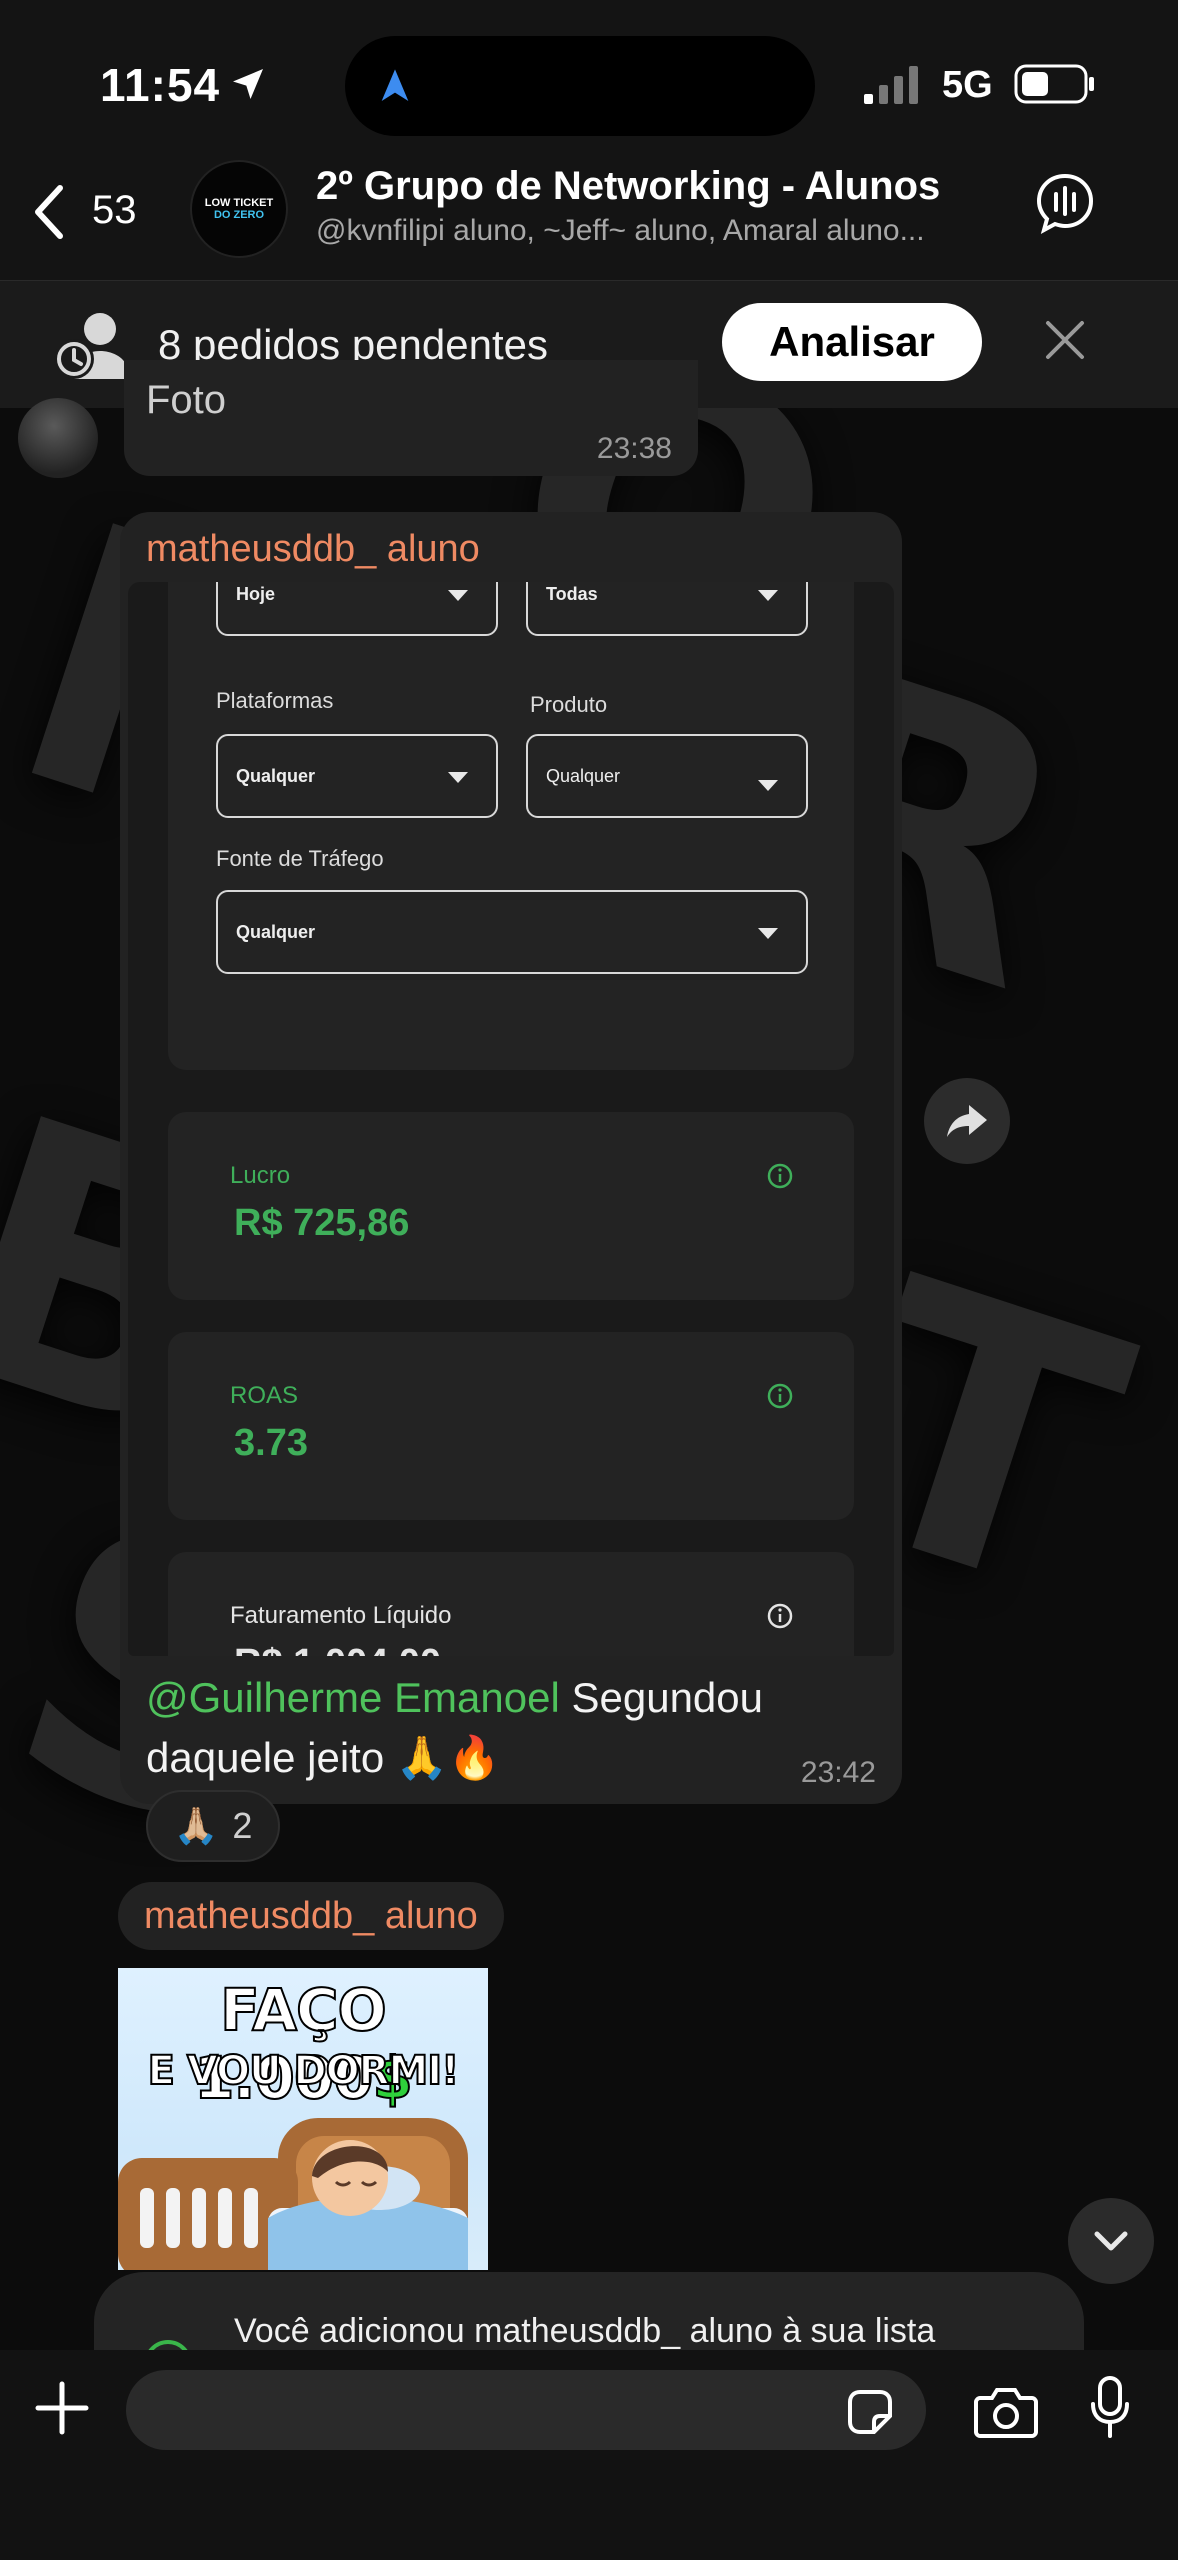 The height and width of the screenshot is (2560, 1178). I want to click on microphone-icon, so click(1110, 2408).